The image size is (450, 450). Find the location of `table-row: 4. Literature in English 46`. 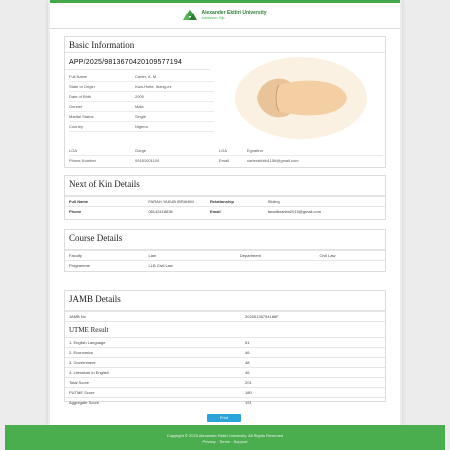

table-row: 4. Literature in English 46 is located at coordinates (225, 372).